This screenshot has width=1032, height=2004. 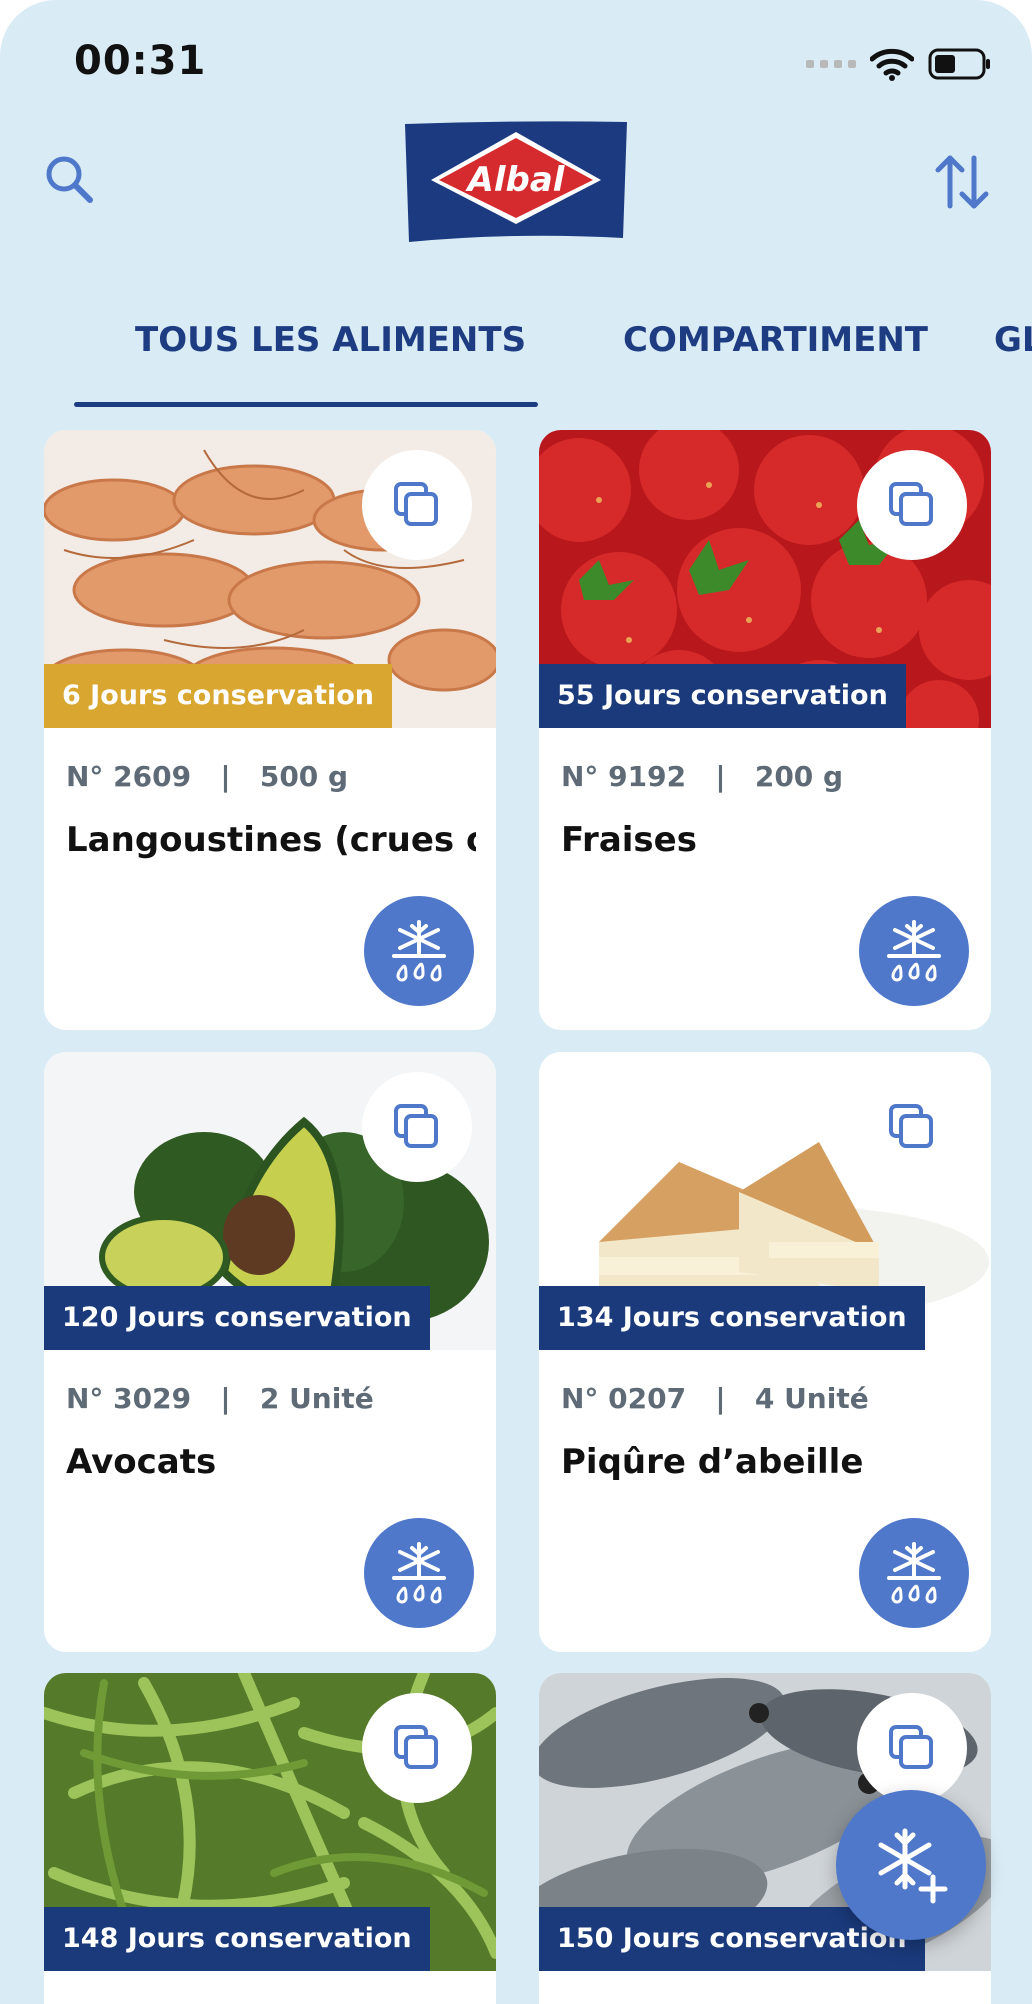 I want to click on tab-compartiment: COMPARTIMENT, so click(x=775, y=340).